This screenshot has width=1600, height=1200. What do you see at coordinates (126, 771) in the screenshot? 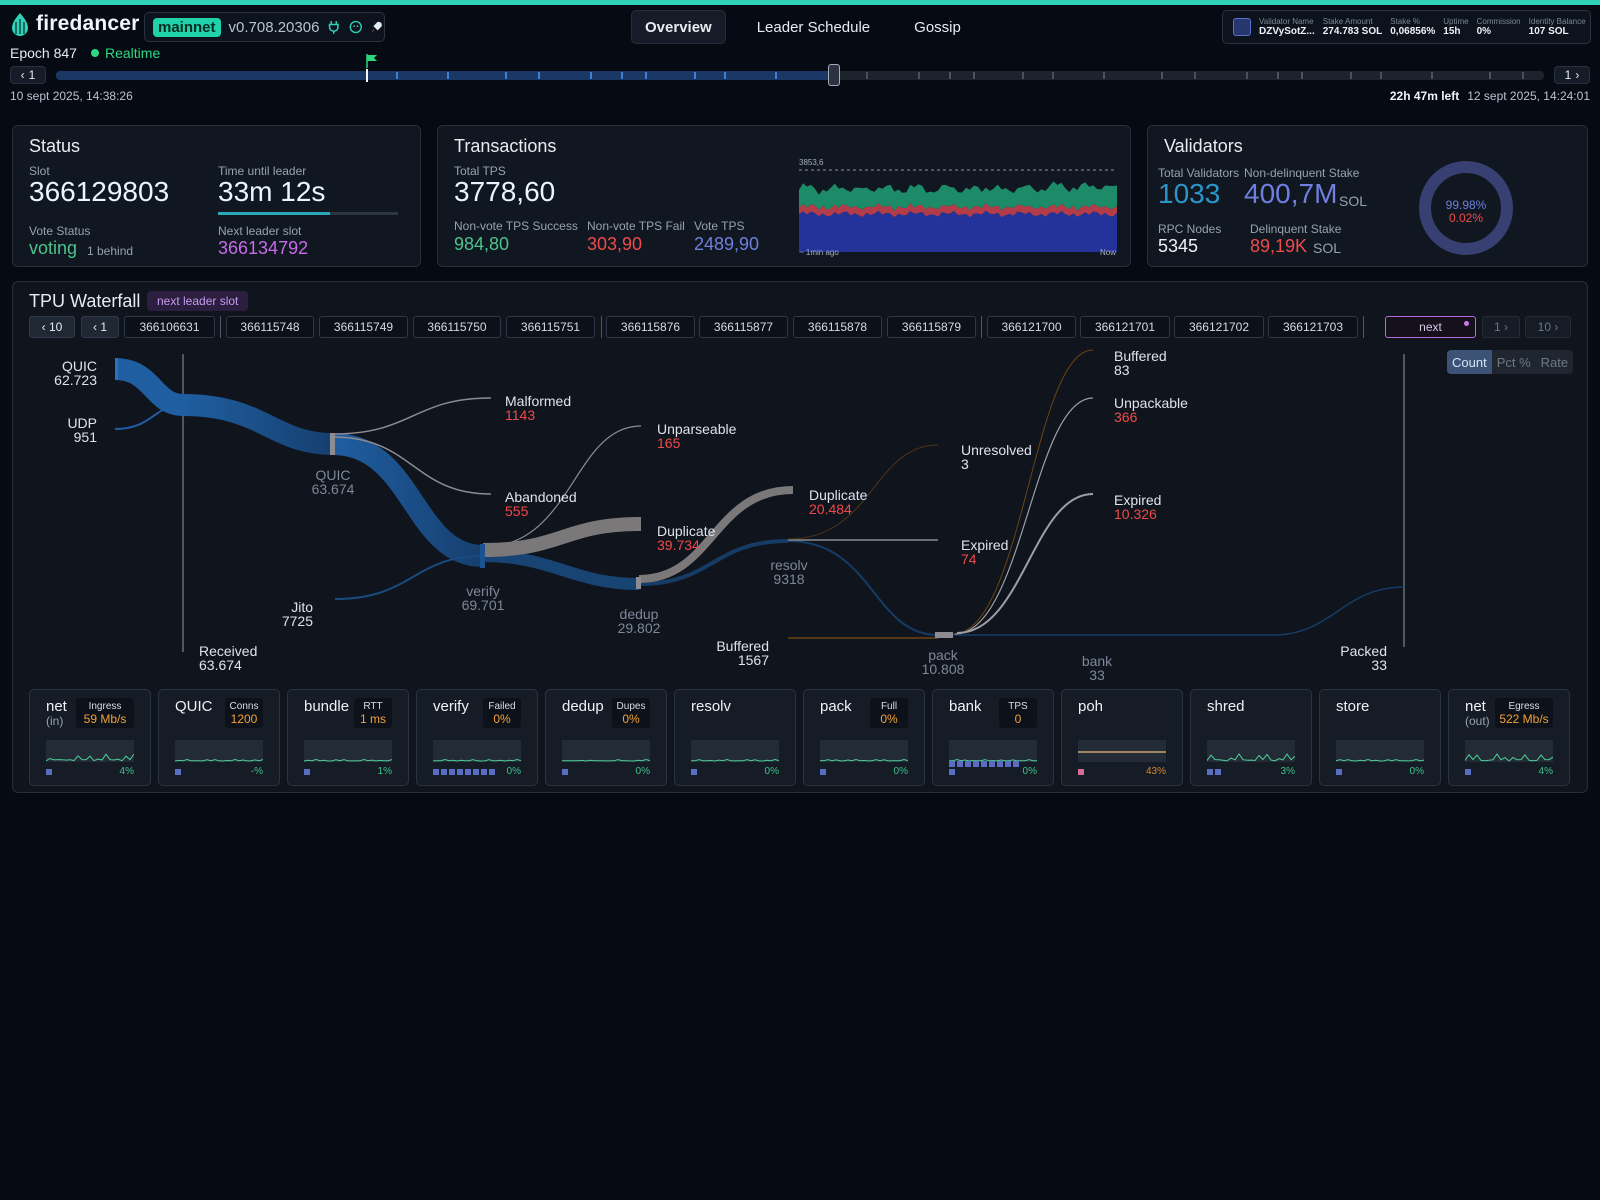
I see `tile-utilization: 4%` at bounding box center [126, 771].